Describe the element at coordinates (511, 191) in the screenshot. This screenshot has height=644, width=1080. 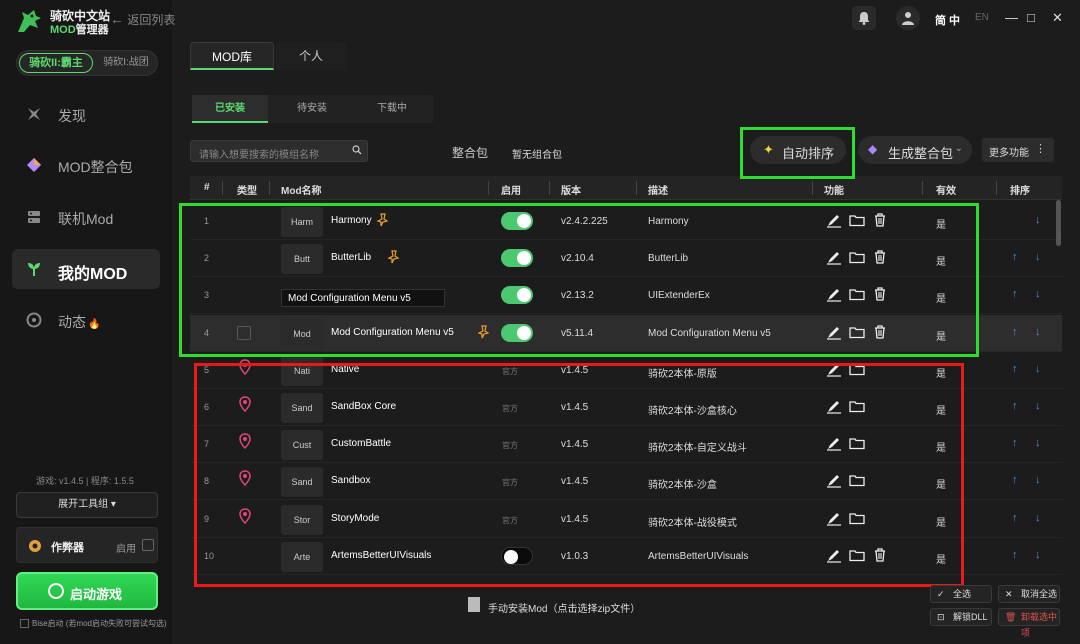
I see `col-enabled: 启用` at that location.